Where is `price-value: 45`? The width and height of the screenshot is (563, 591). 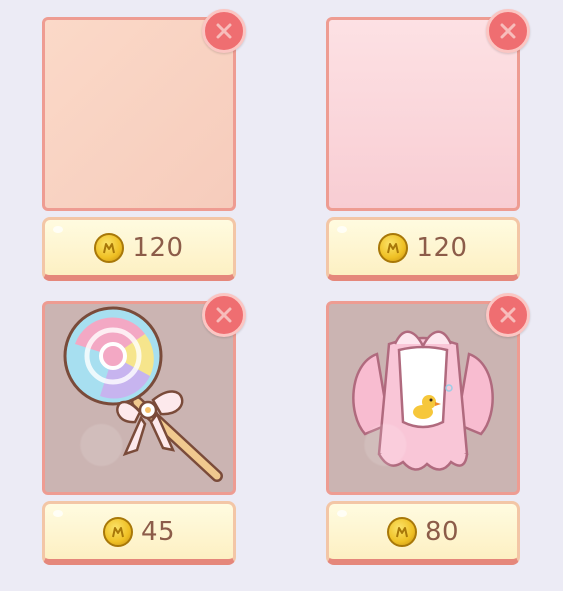
price-value: 45 is located at coordinates (158, 531).